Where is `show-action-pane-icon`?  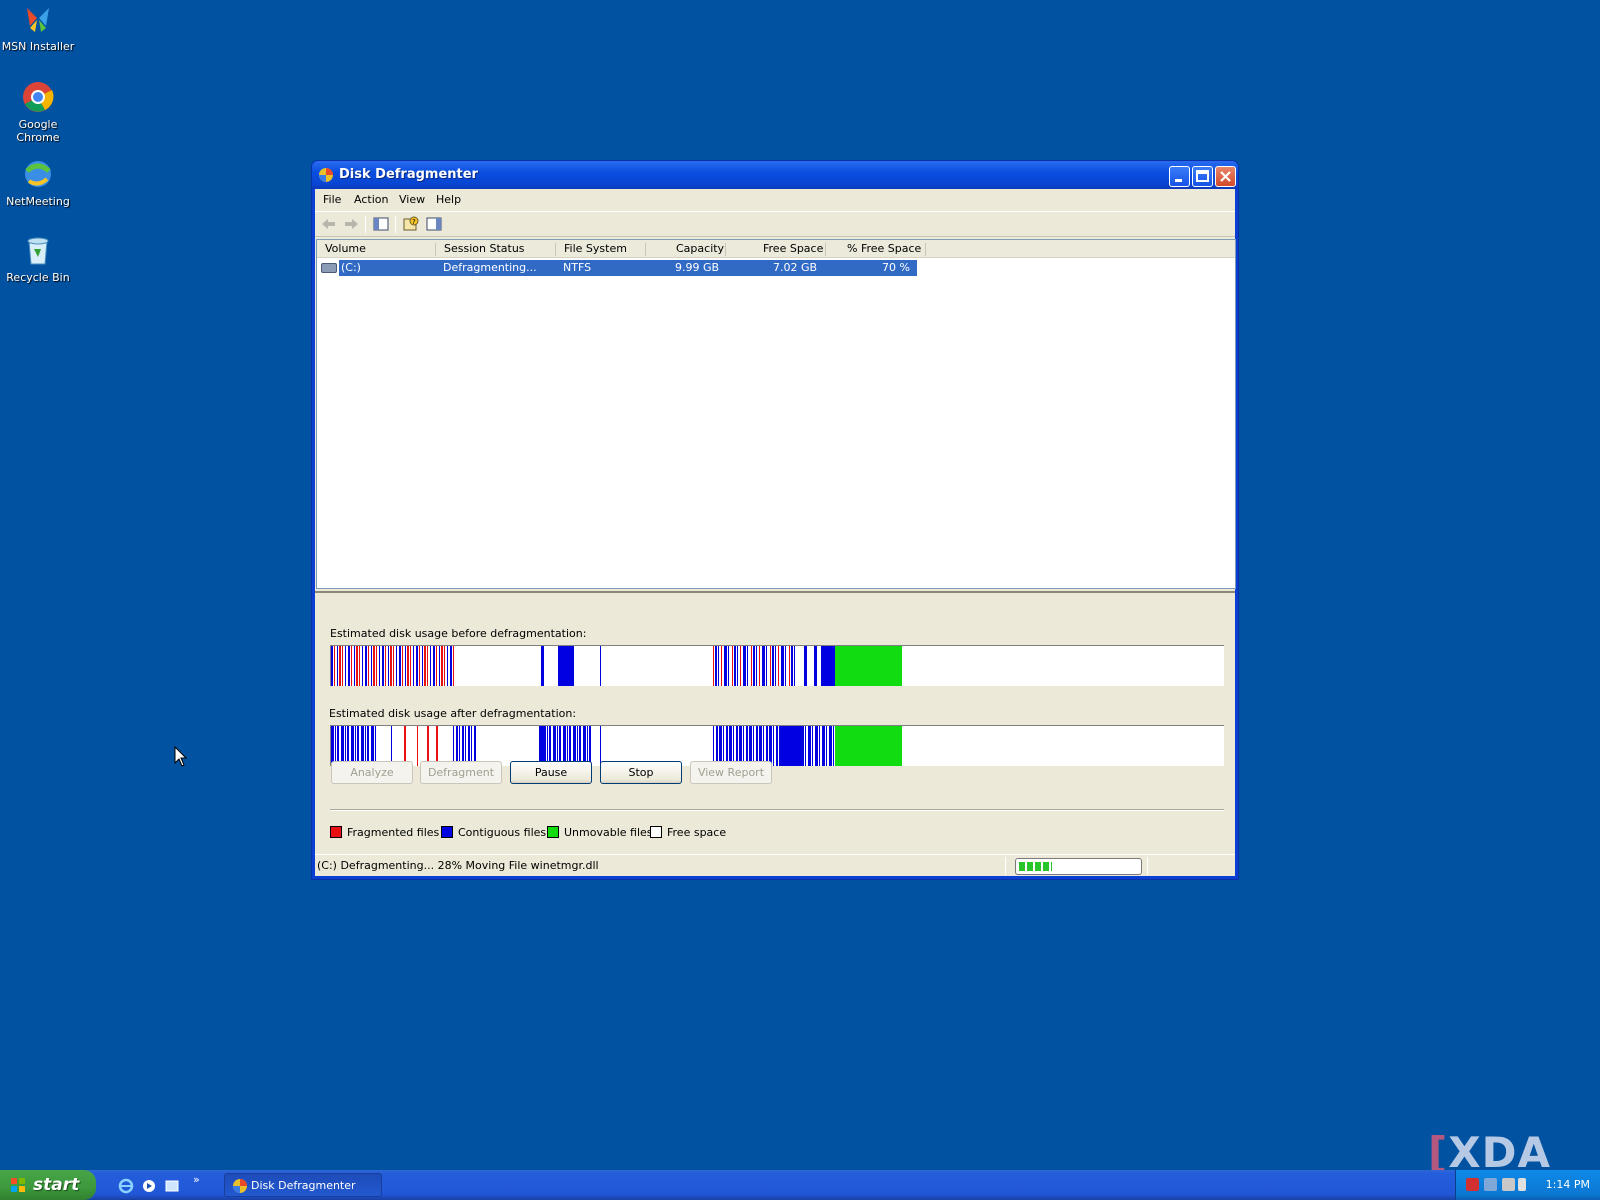 show-action-pane-icon is located at coordinates (434, 224).